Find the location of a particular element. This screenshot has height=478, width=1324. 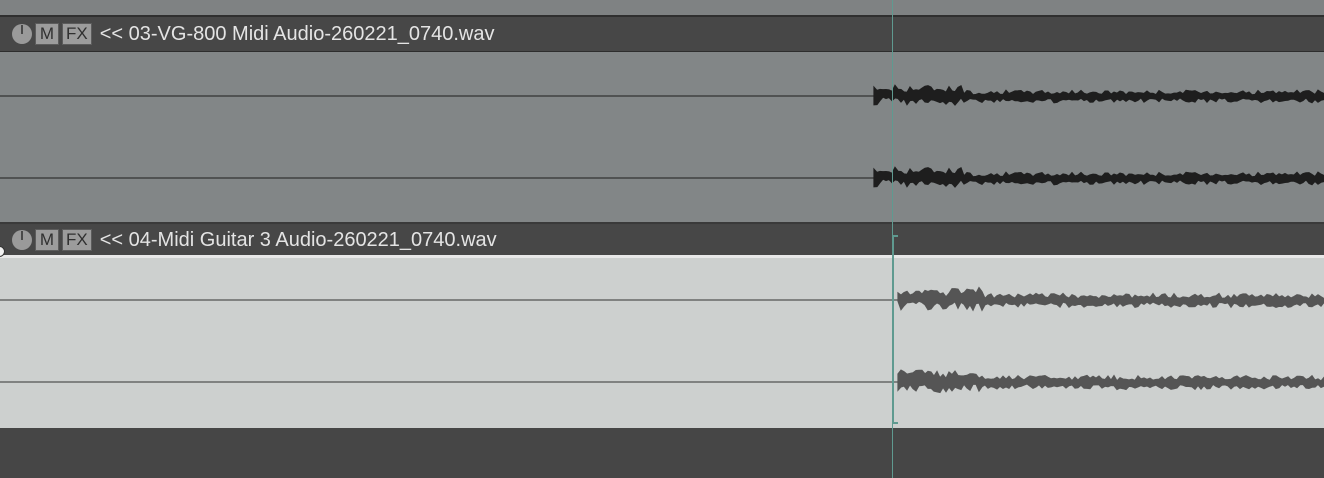

empty-track-area is located at coordinates (662, 454).